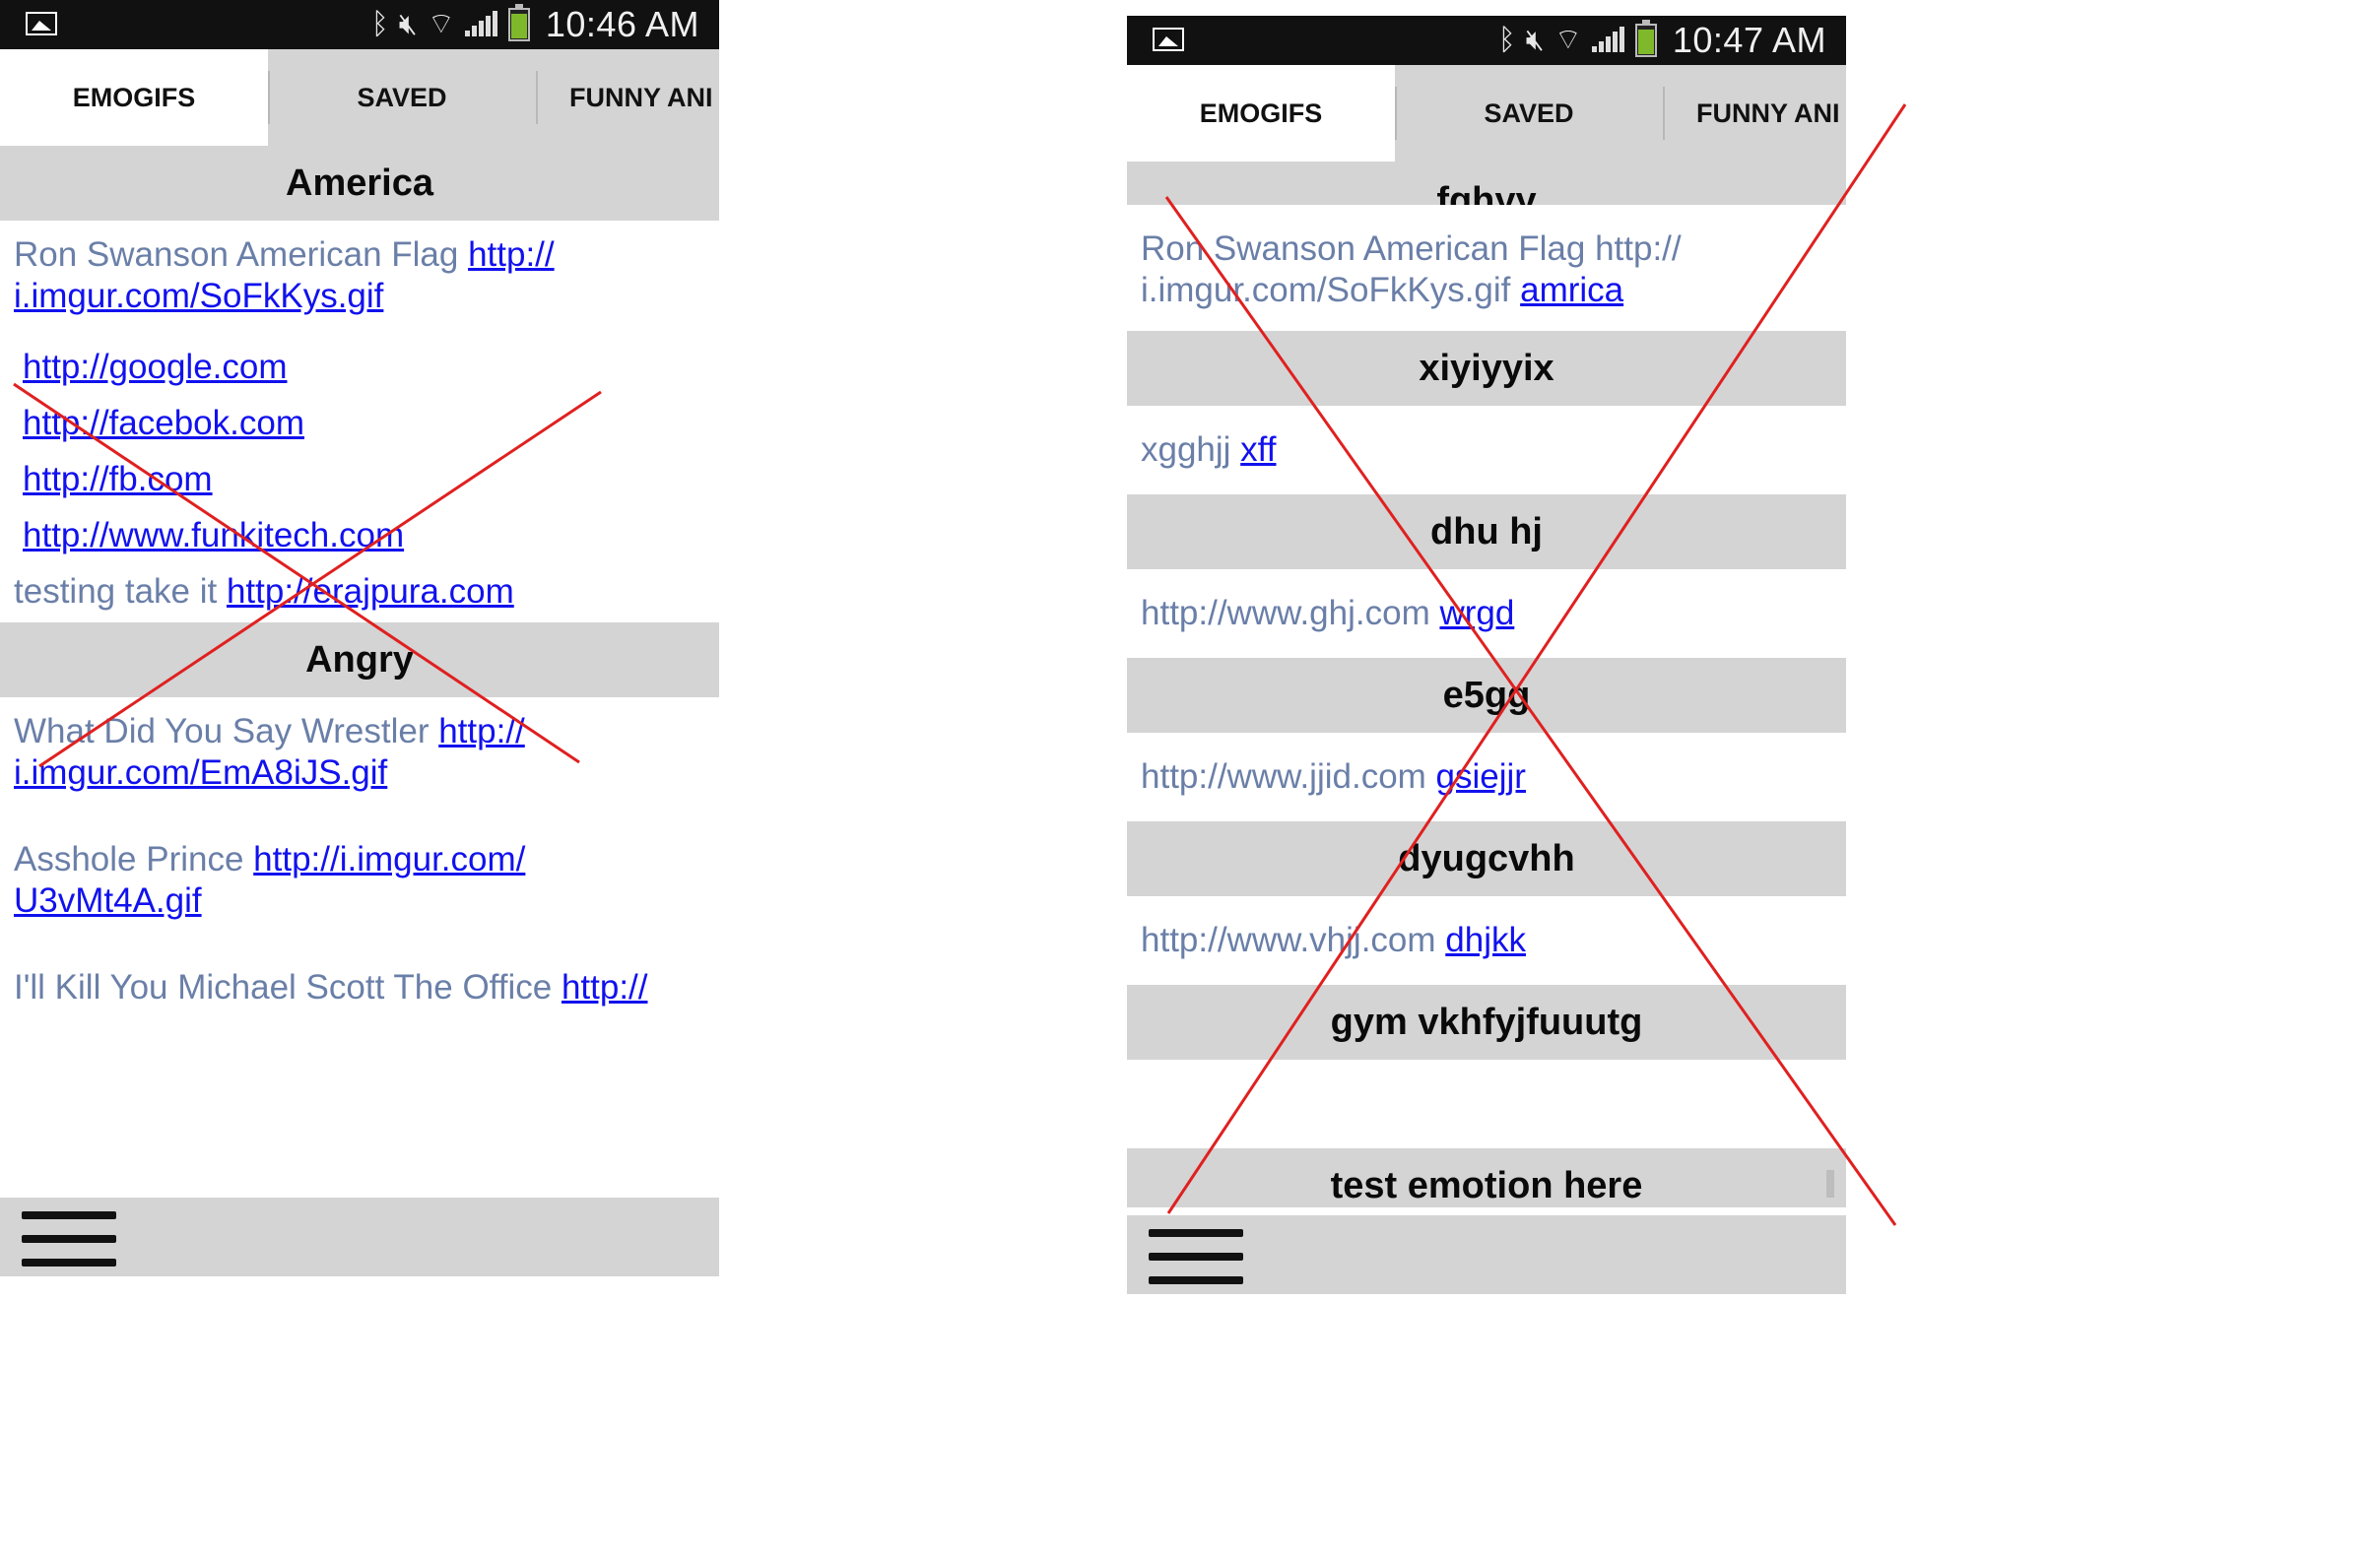 The image size is (2380, 1560). What do you see at coordinates (359, 24) in the screenshot?
I see `status-bar: ᛒ 🔇︎ ⌔ 10:46 AM` at bounding box center [359, 24].